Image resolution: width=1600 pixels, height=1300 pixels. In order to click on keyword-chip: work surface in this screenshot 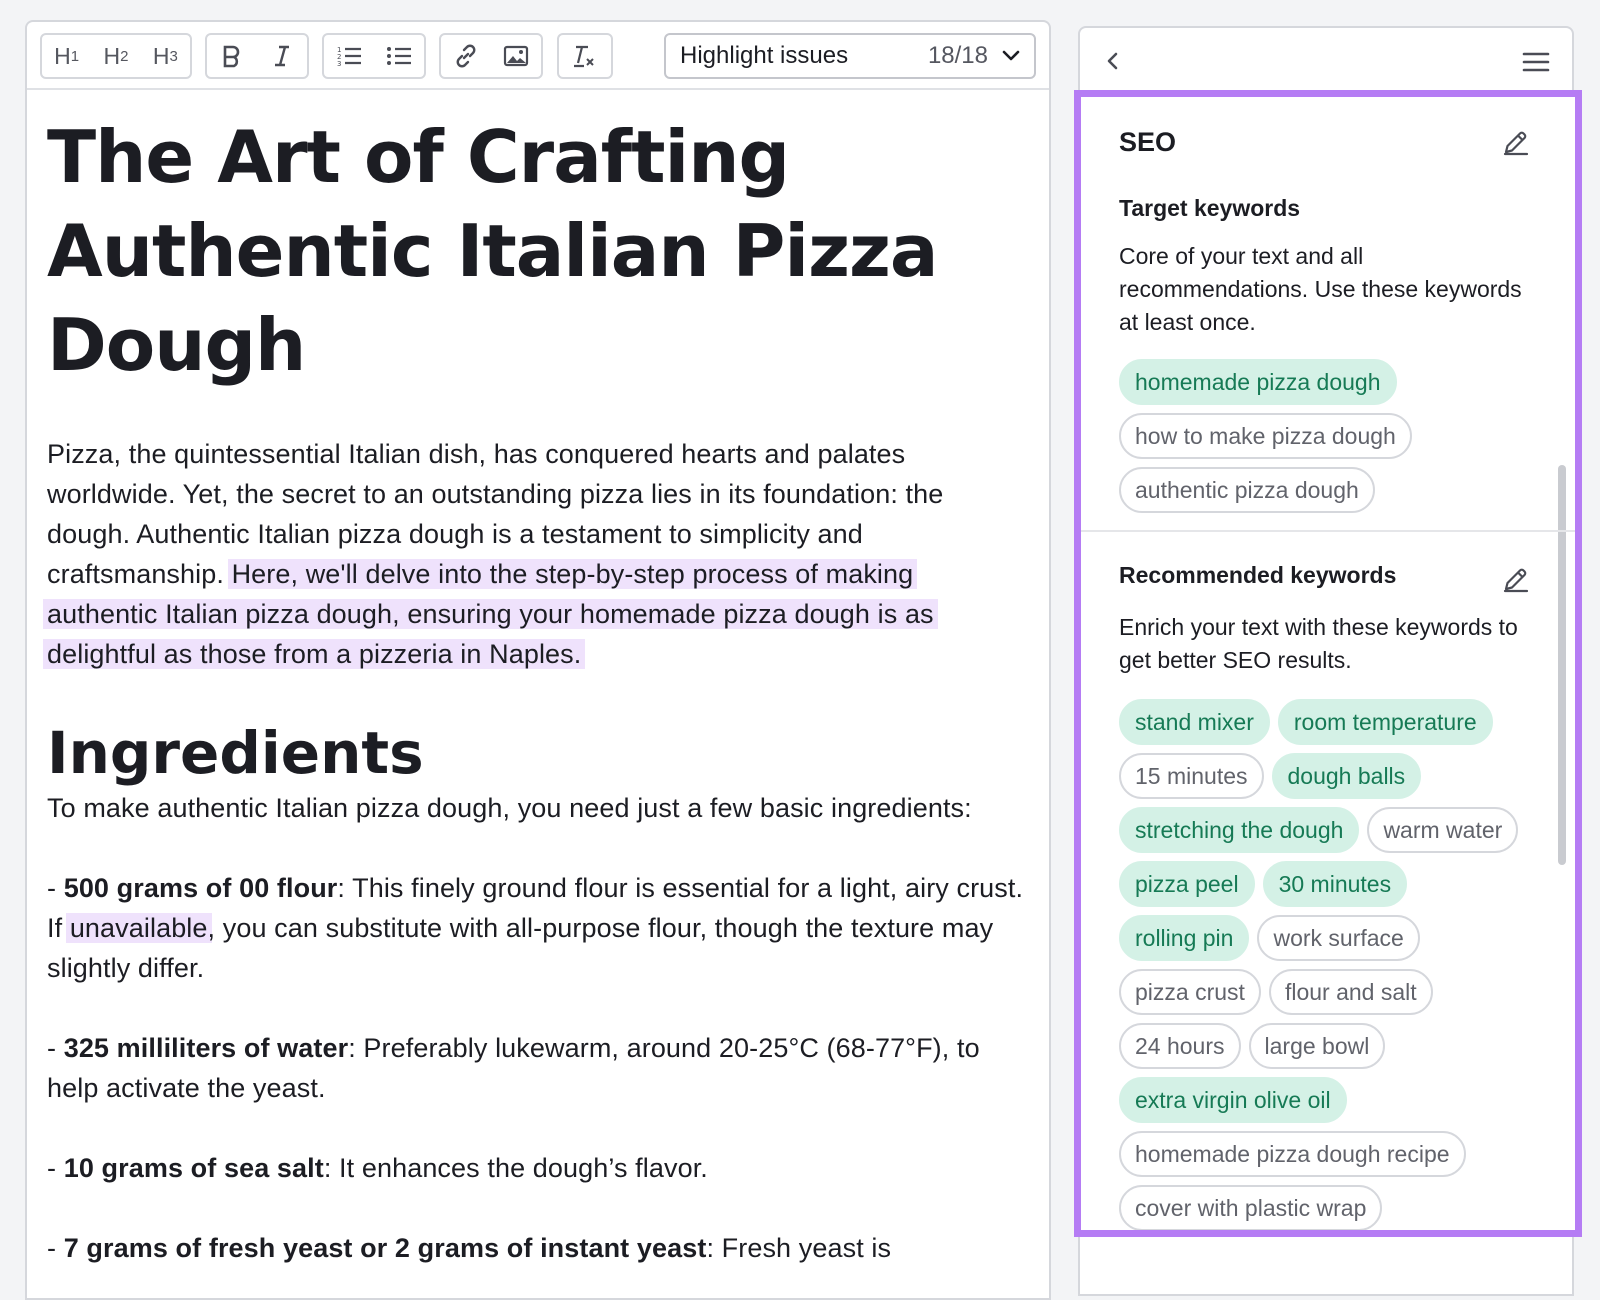, I will do `click(1338, 938)`.